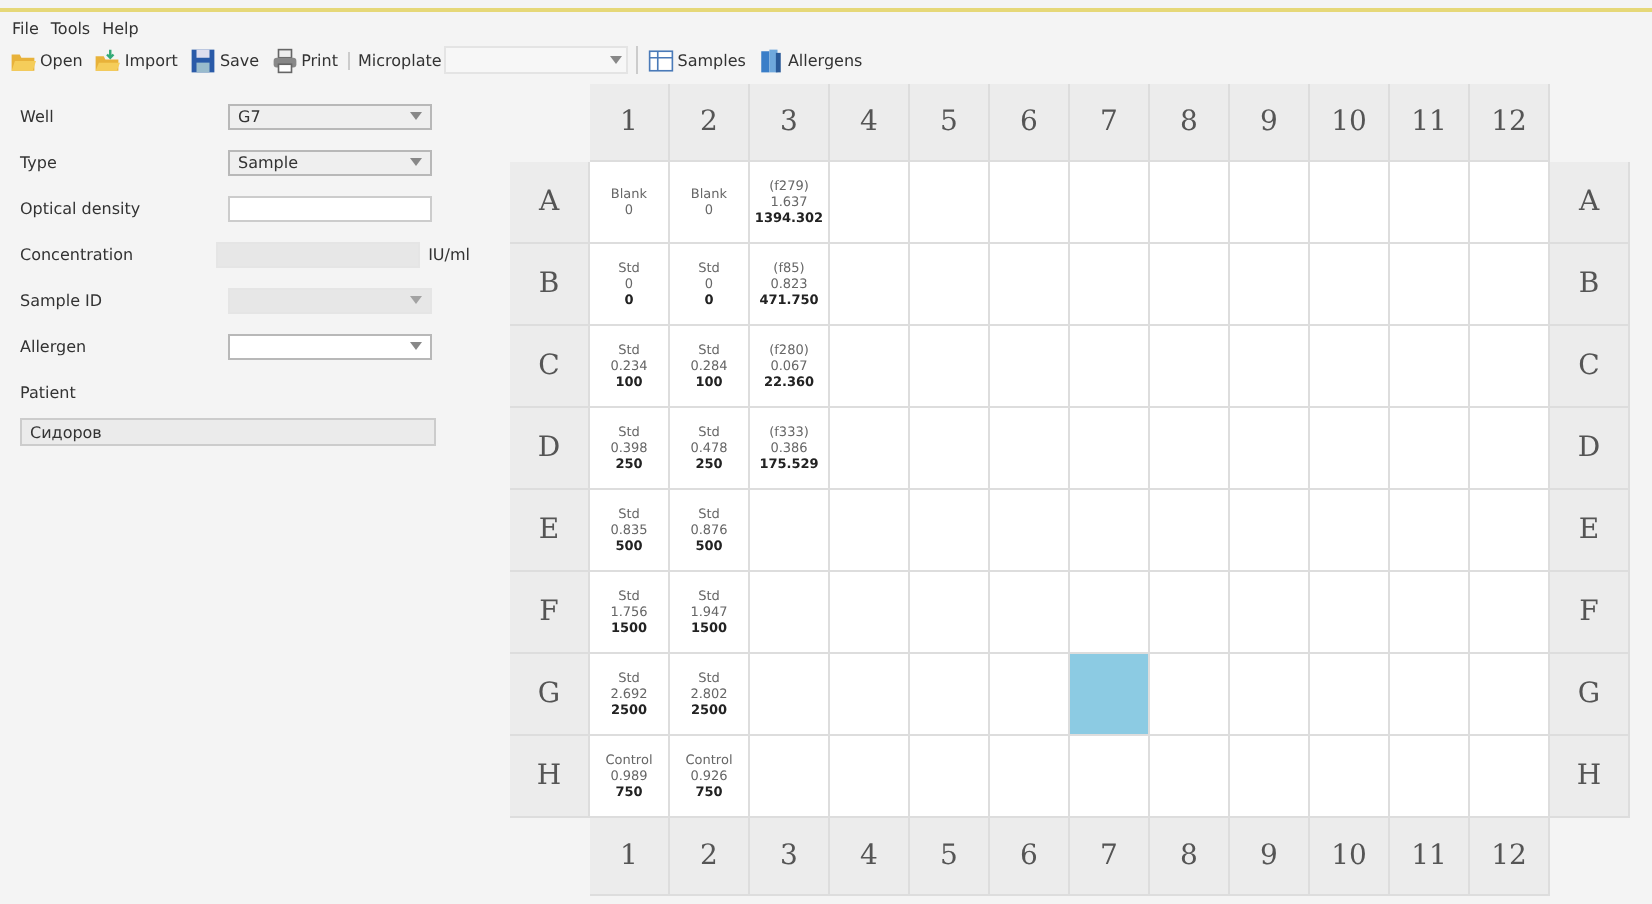  I want to click on patient-field: Сидоров, so click(228, 432).